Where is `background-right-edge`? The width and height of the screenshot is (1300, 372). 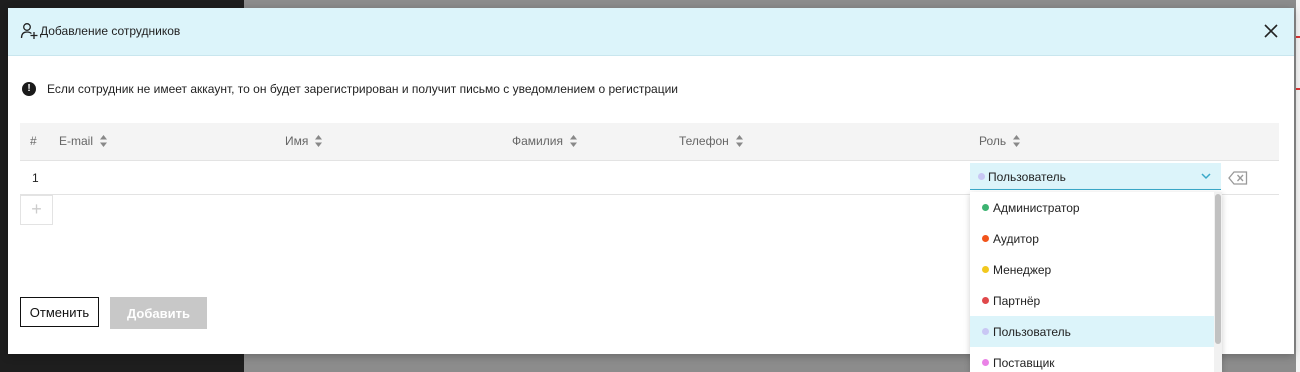
background-right-edge is located at coordinates (1298, 186).